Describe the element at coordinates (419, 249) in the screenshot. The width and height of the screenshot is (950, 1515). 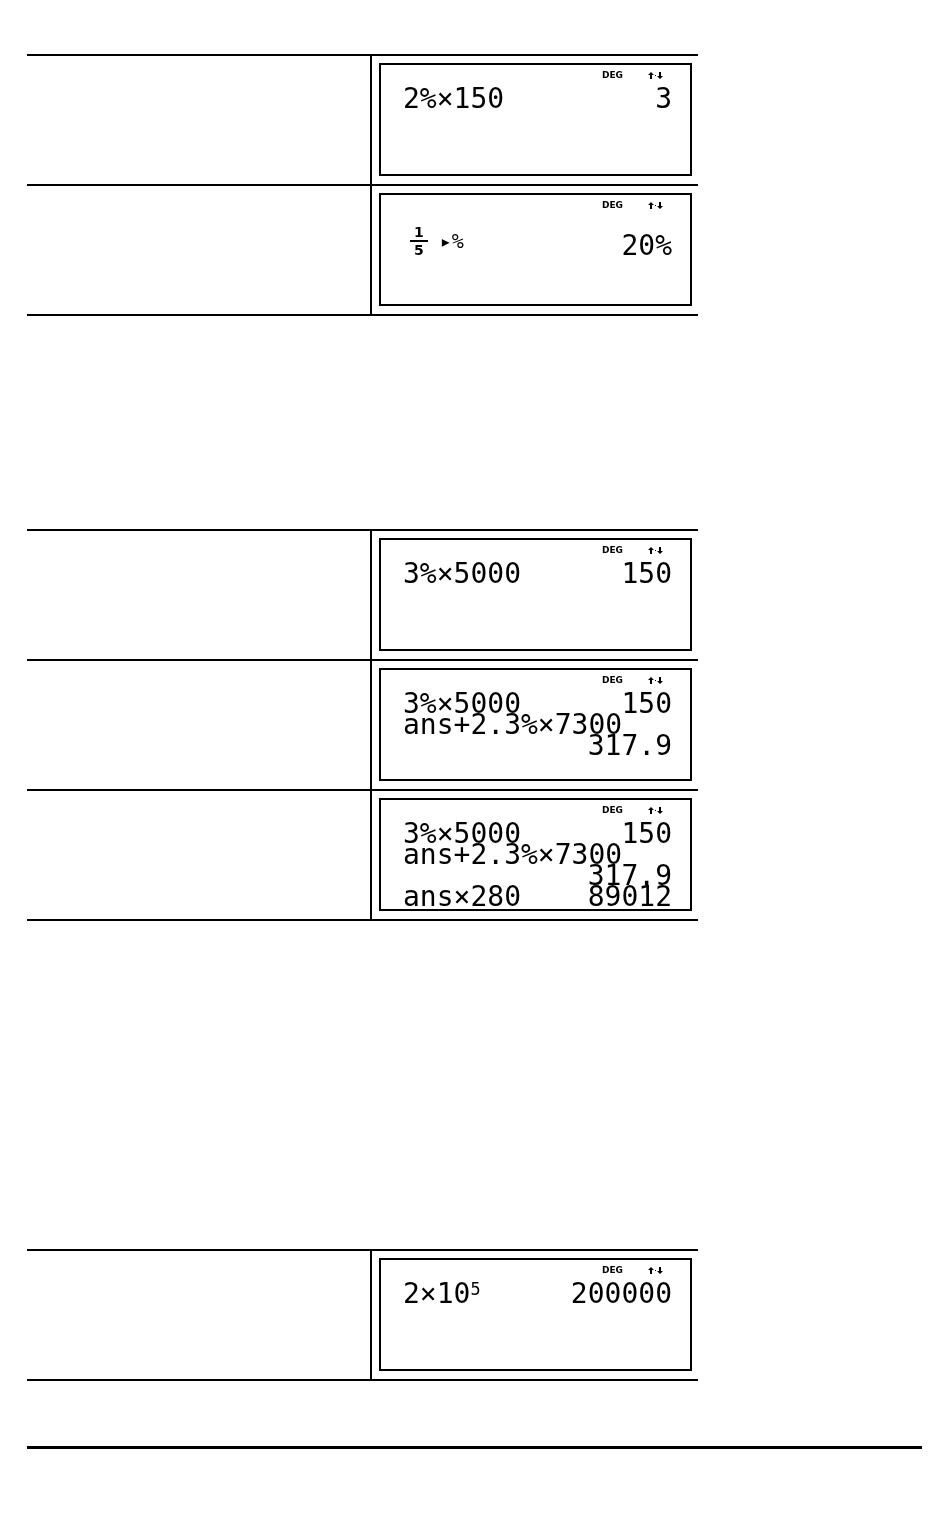
I see `fraction-denominator: 5` at that location.